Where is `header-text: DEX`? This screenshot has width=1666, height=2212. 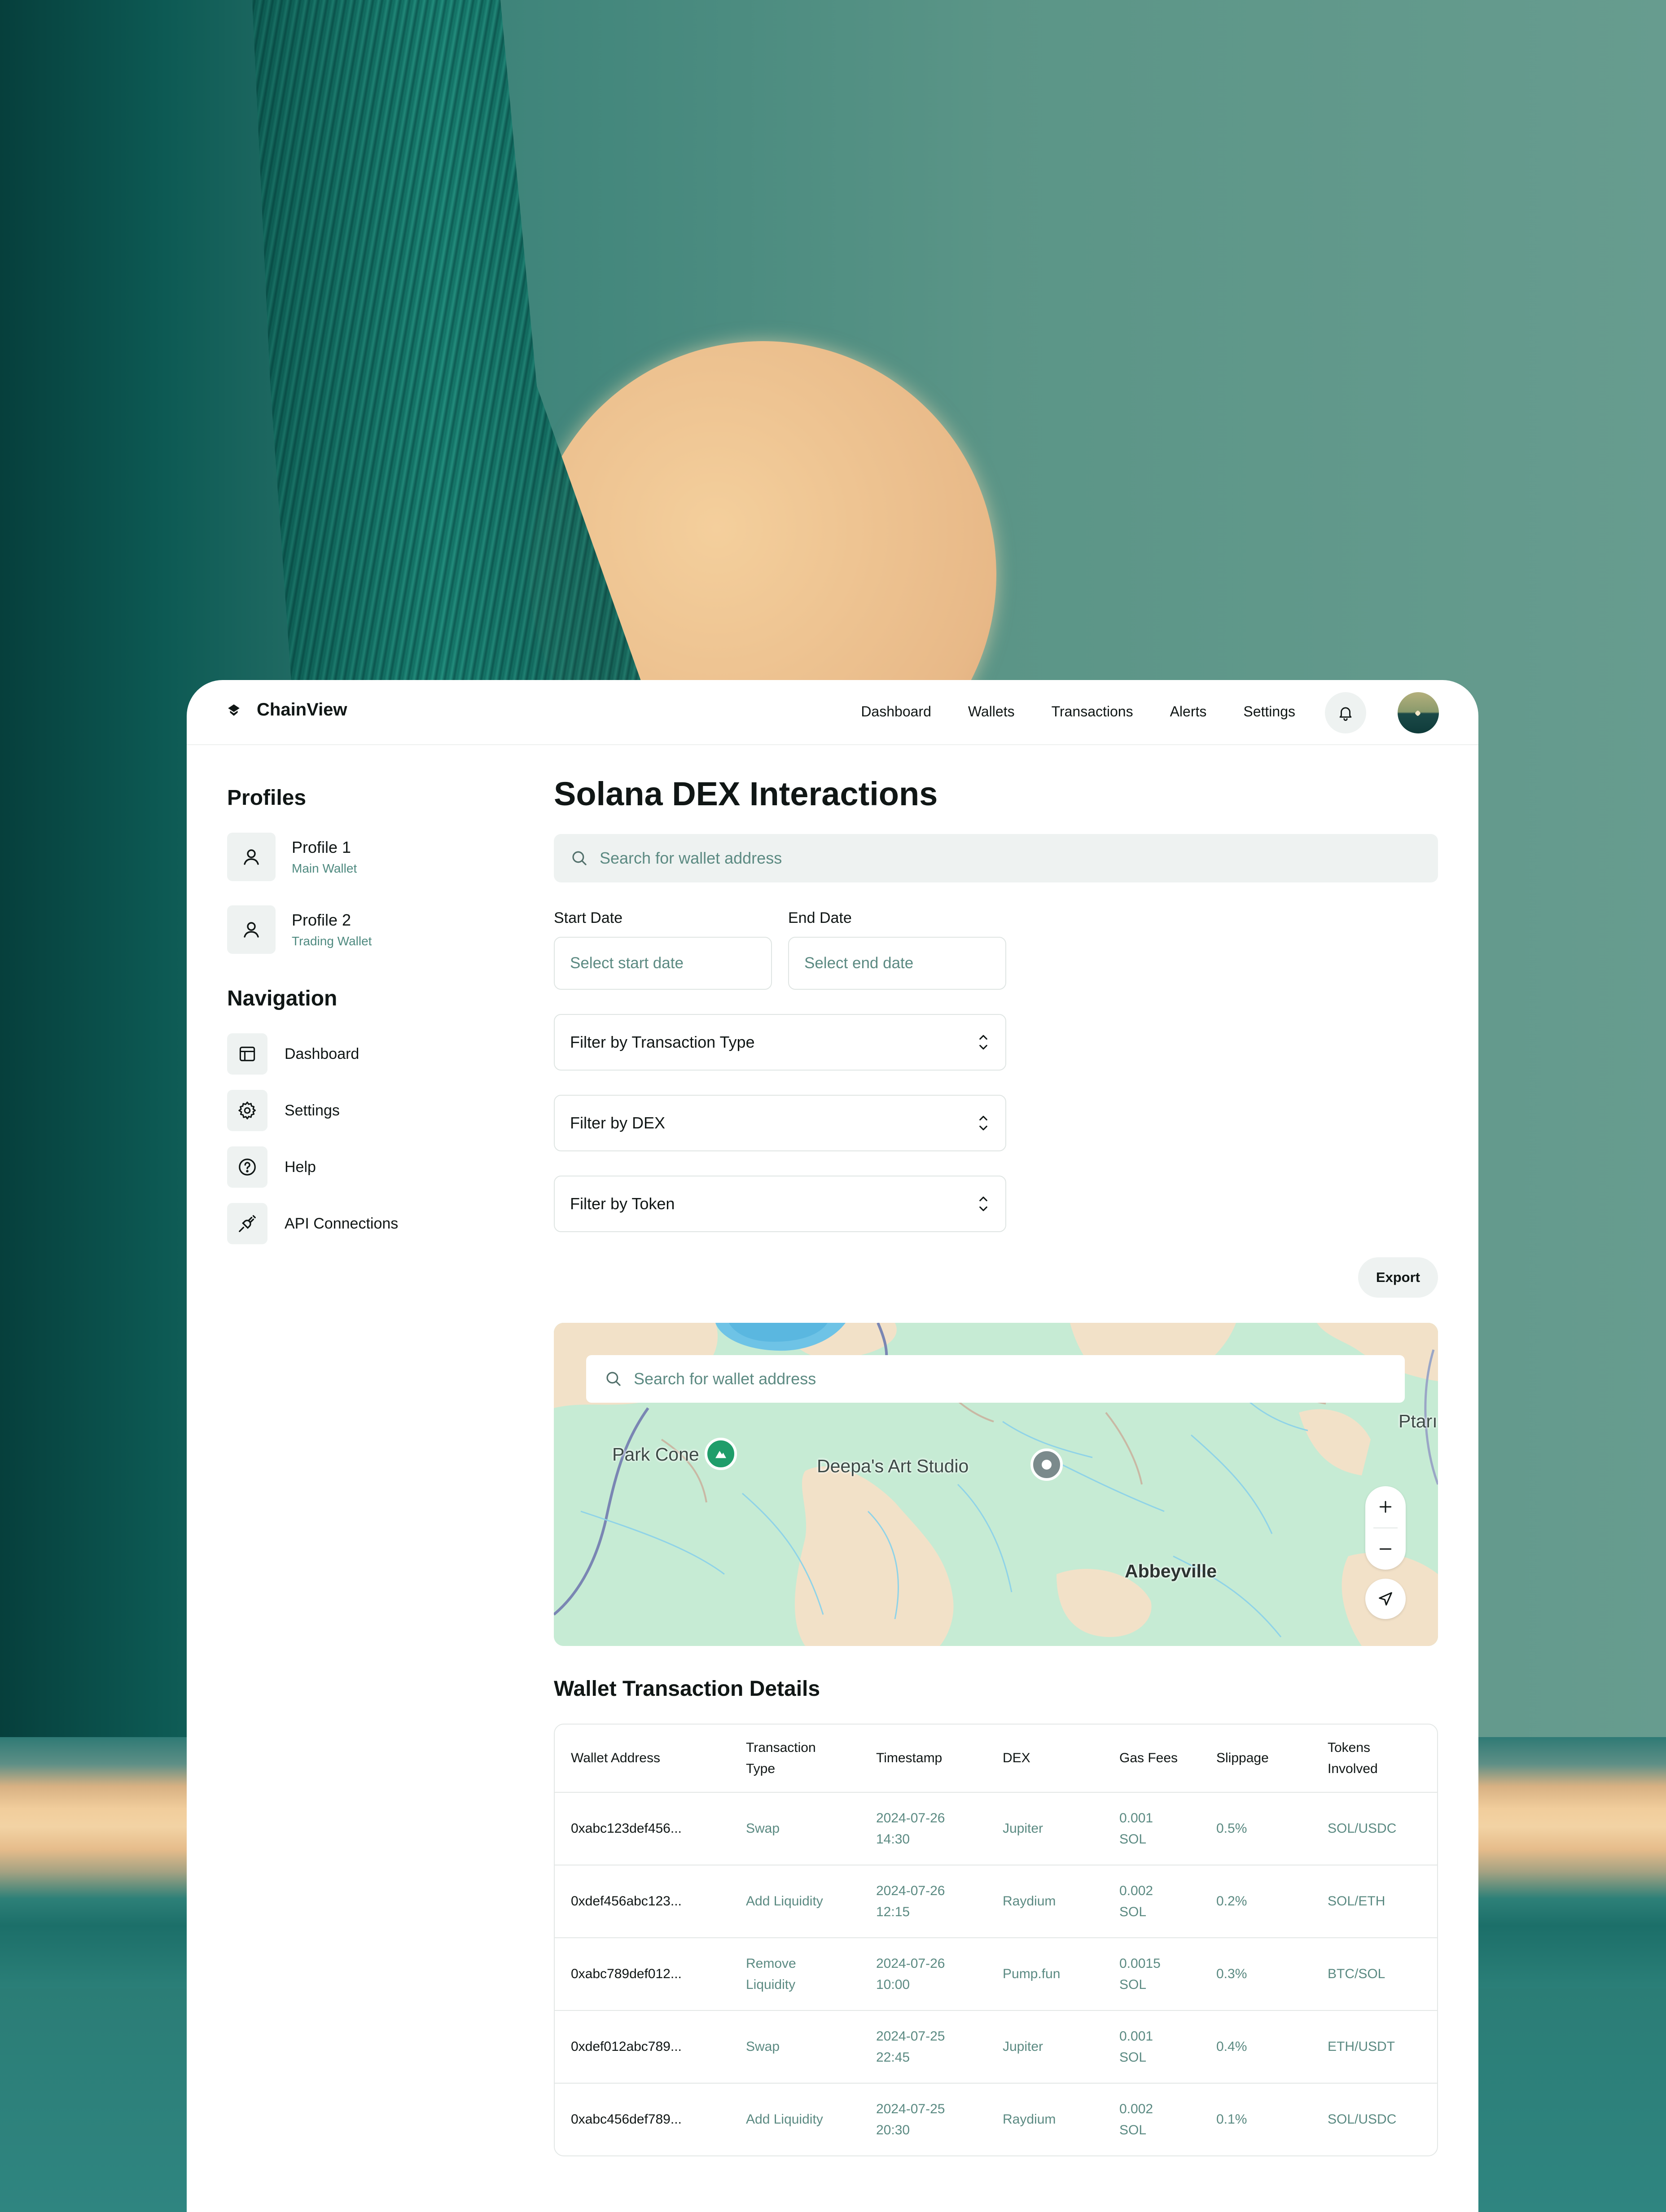 header-text: DEX is located at coordinates (1016, 1758).